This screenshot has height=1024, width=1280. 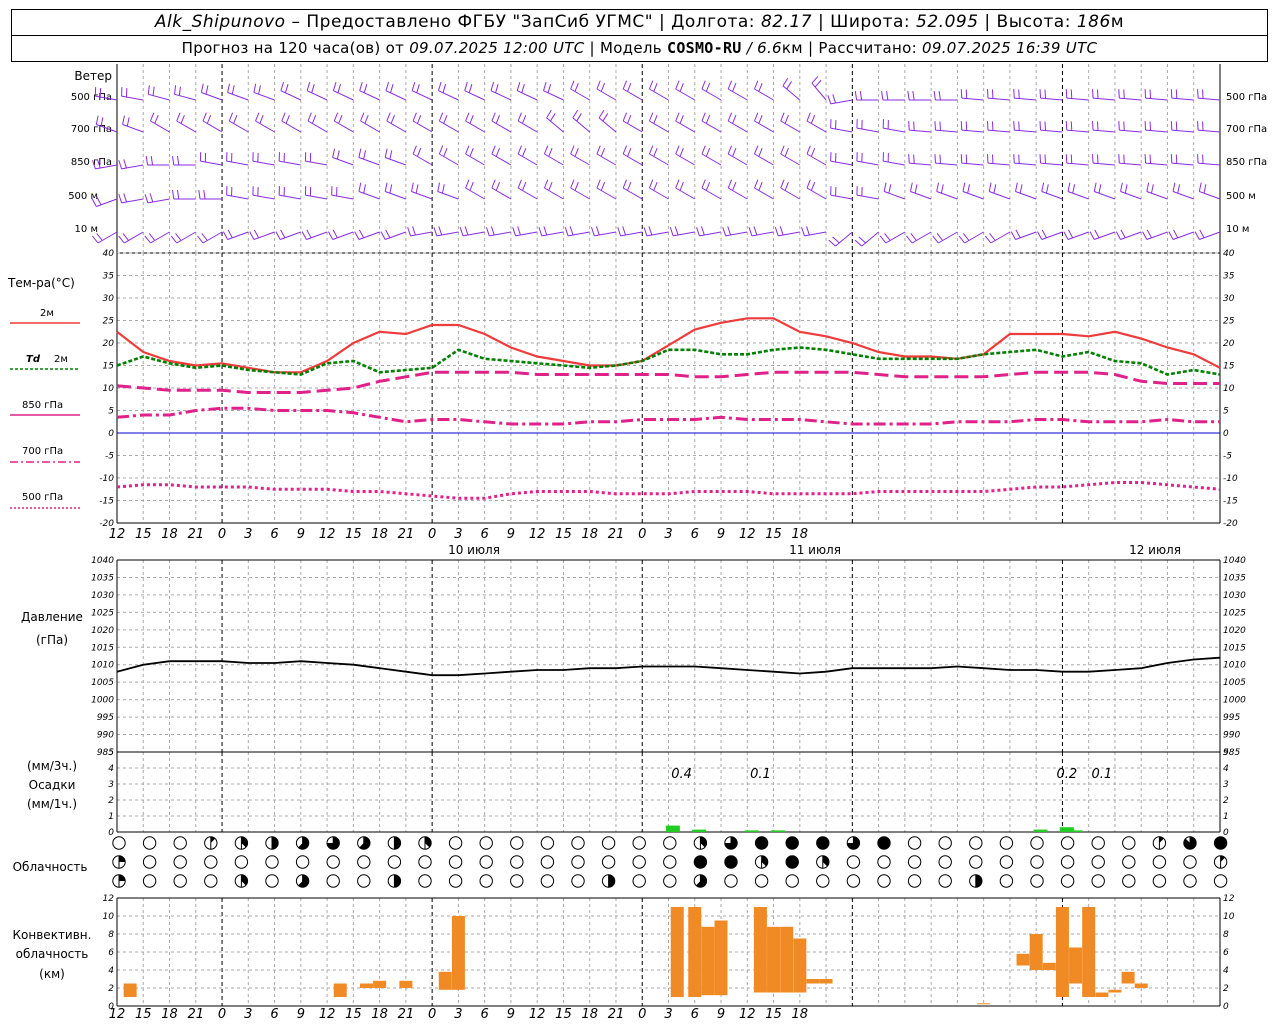 What do you see at coordinates (695, 534) in the screenshot?
I see `hour-tick-label: 6` at bounding box center [695, 534].